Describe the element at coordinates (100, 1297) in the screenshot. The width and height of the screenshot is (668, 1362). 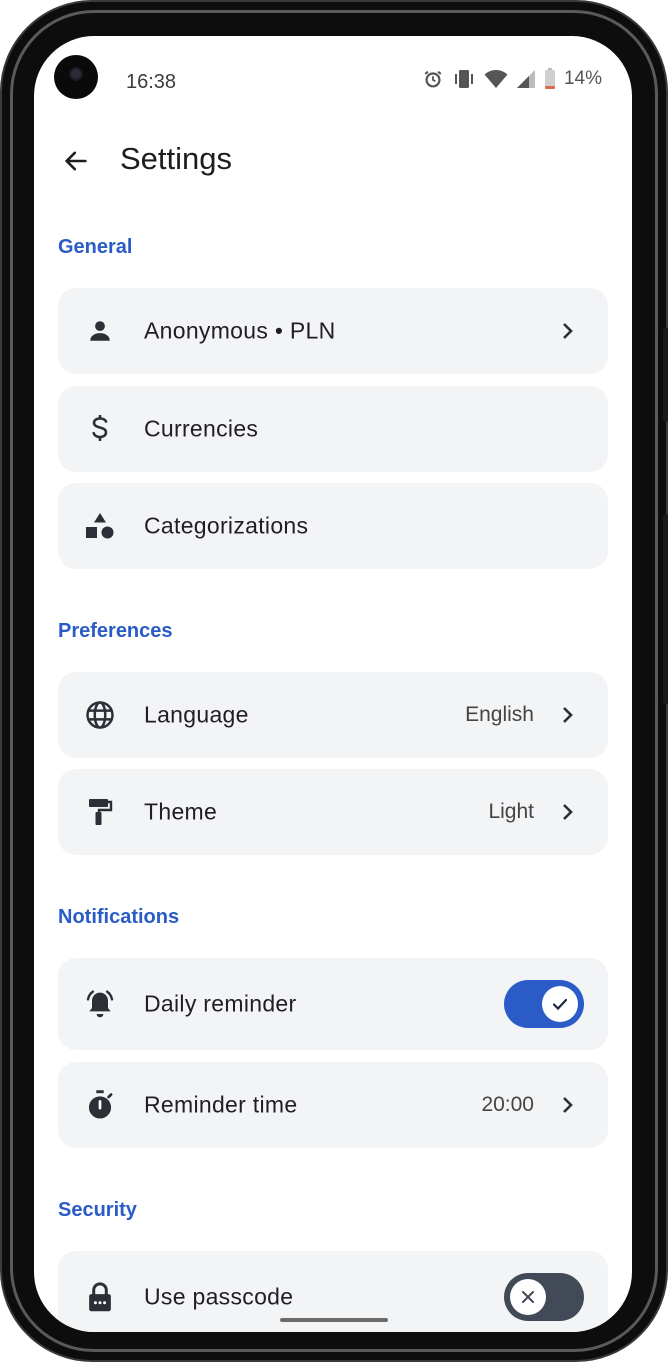
I see `lock-icon` at that location.